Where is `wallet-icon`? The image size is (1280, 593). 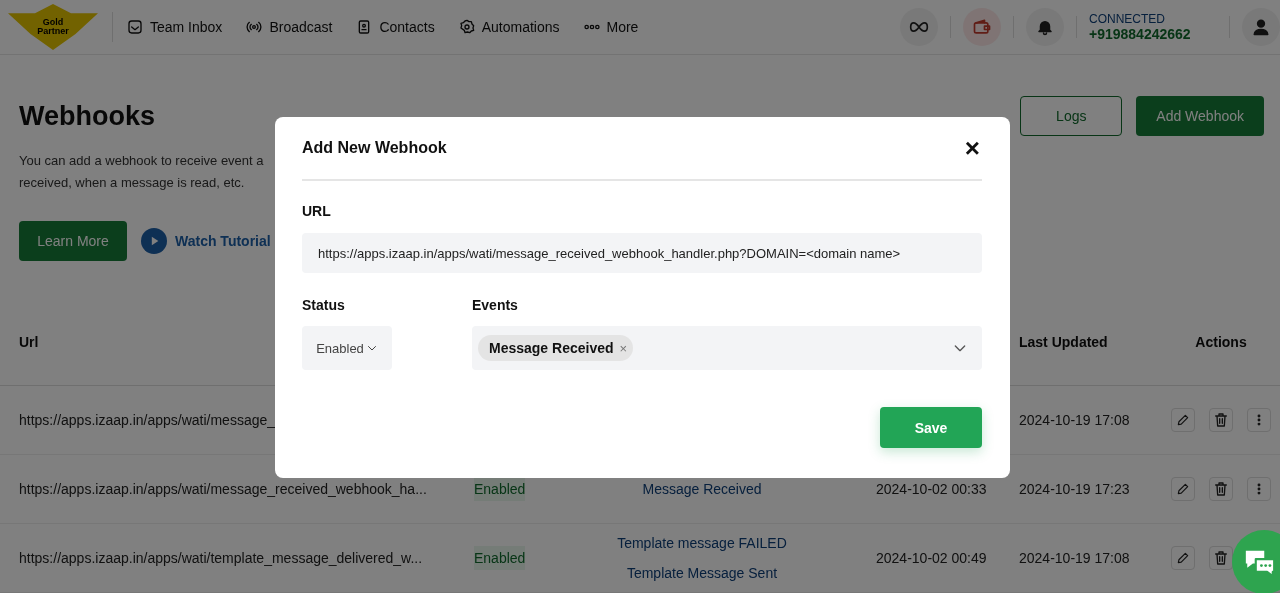 wallet-icon is located at coordinates (982, 27).